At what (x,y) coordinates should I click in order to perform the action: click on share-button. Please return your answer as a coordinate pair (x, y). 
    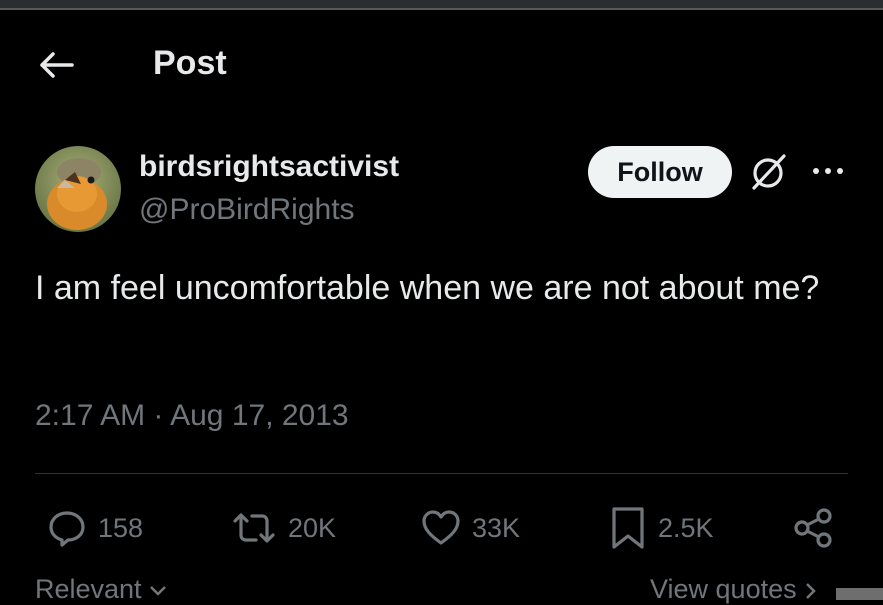
    Looking at the image, I should click on (813, 528).